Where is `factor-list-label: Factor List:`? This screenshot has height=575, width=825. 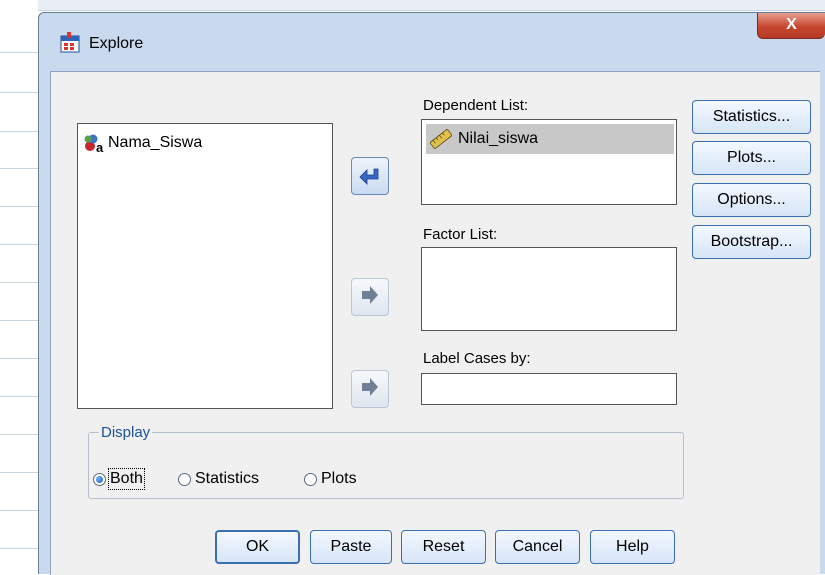
factor-list-label: Factor List: is located at coordinates (460, 234).